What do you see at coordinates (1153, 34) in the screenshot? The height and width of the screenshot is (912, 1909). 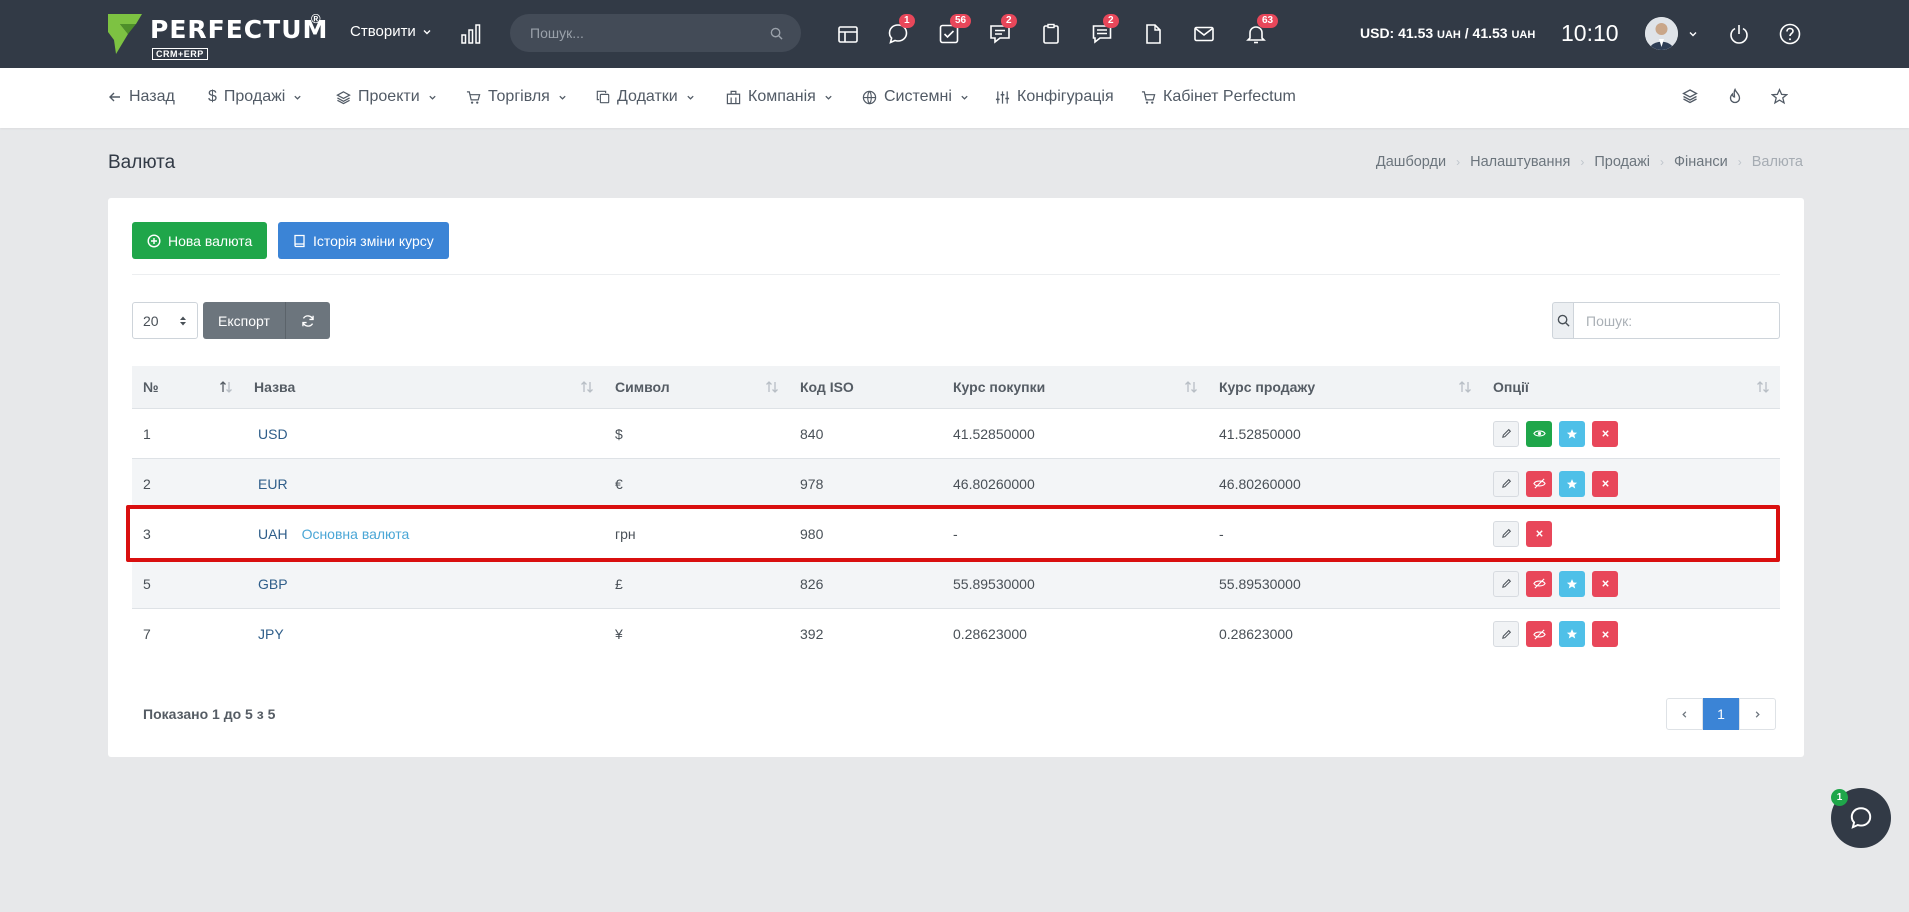 I see `file-icon` at bounding box center [1153, 34].